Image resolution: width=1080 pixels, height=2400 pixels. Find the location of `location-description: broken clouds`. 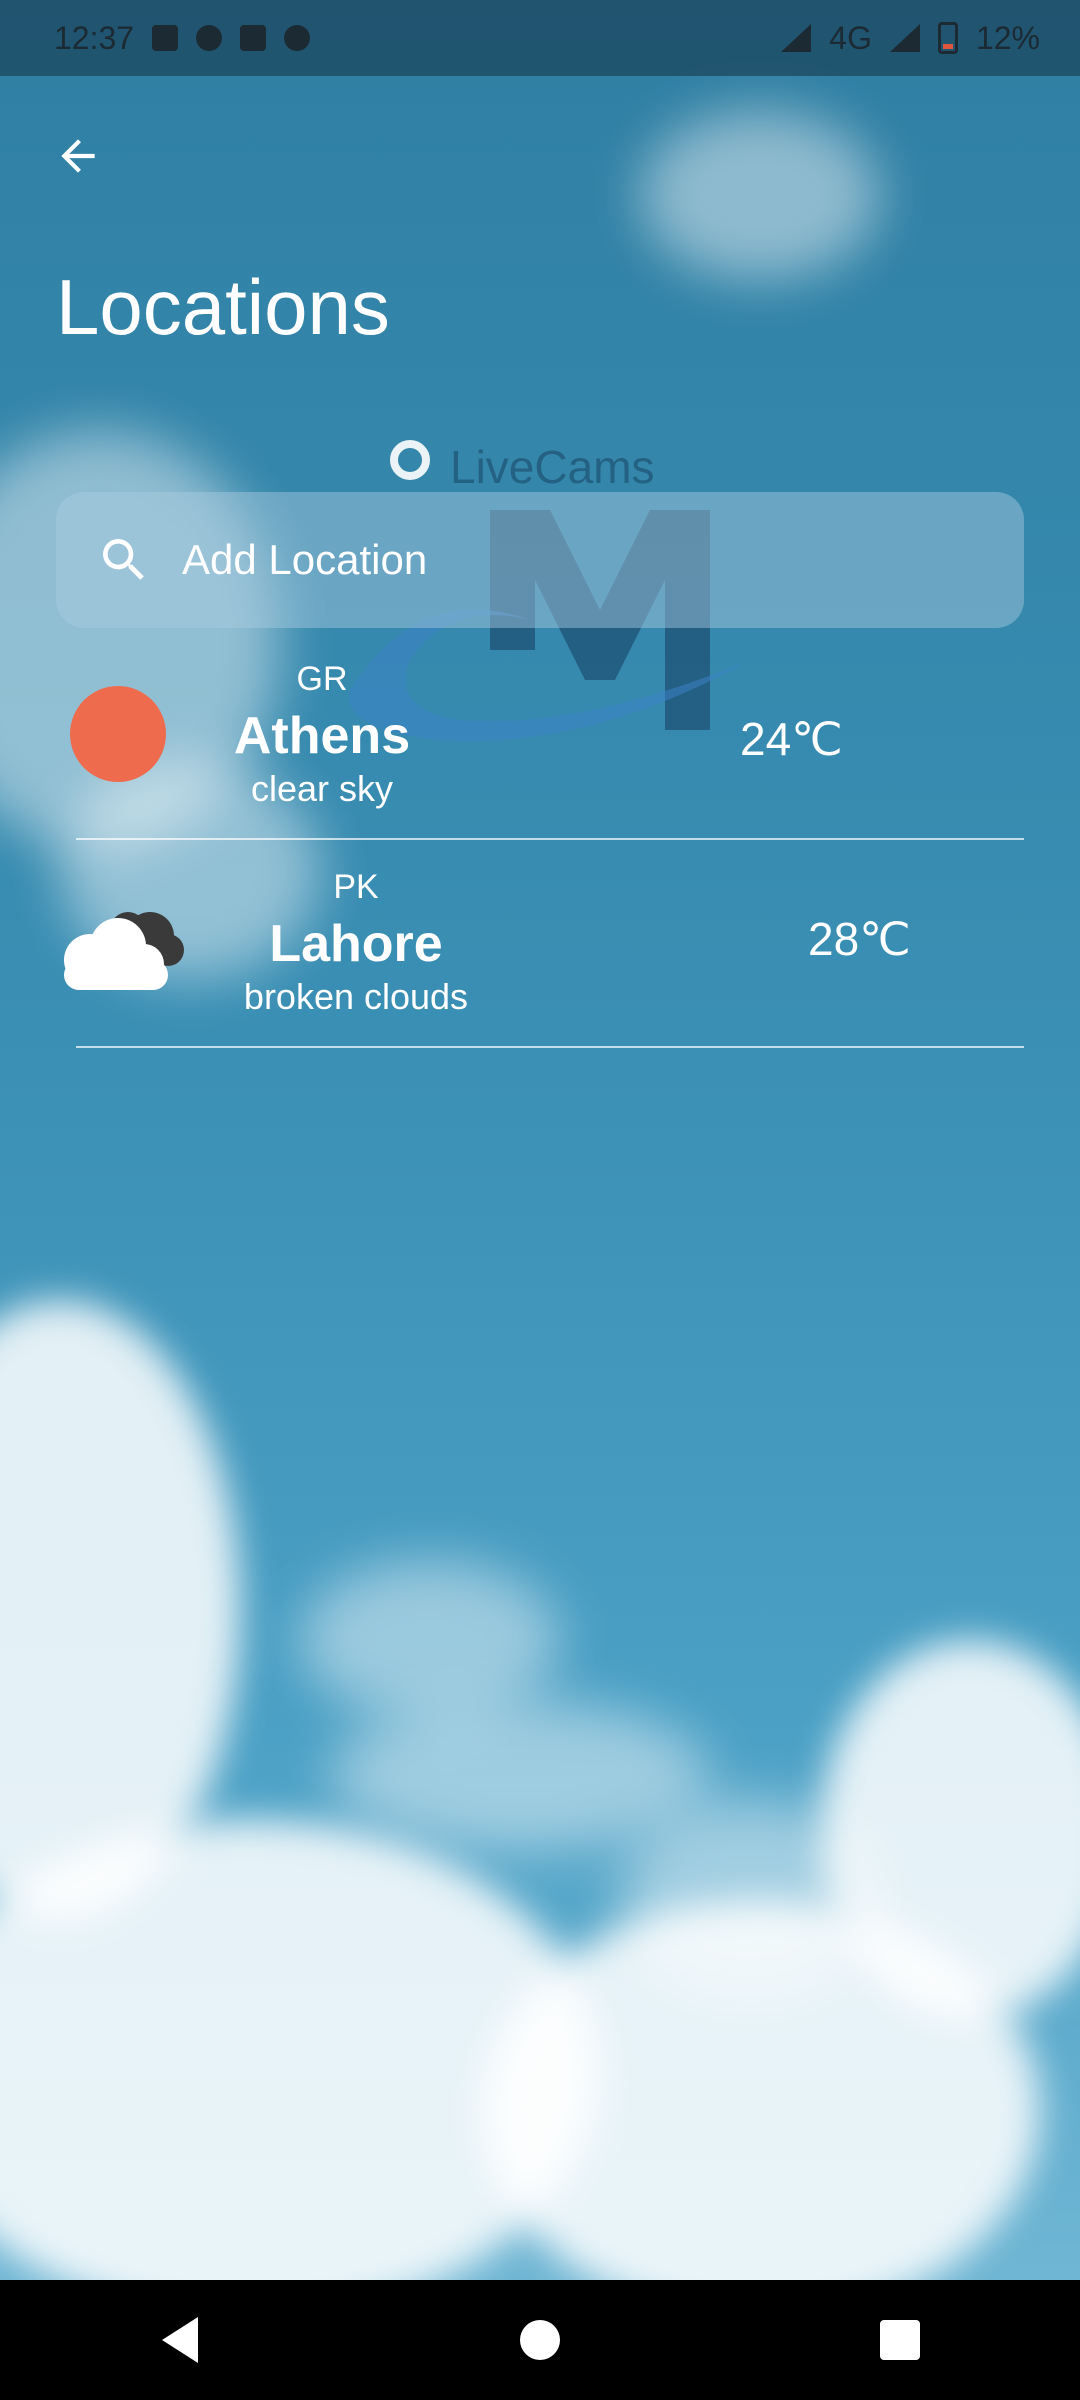

location-description: broken clouds is located at coordinates (356, 996).